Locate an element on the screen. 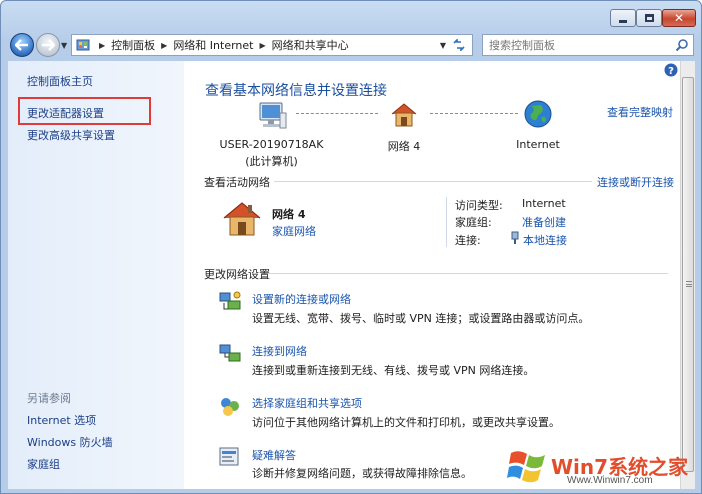 The image size is (702, 494). vertical-divider is located at coordinates (446, 222).